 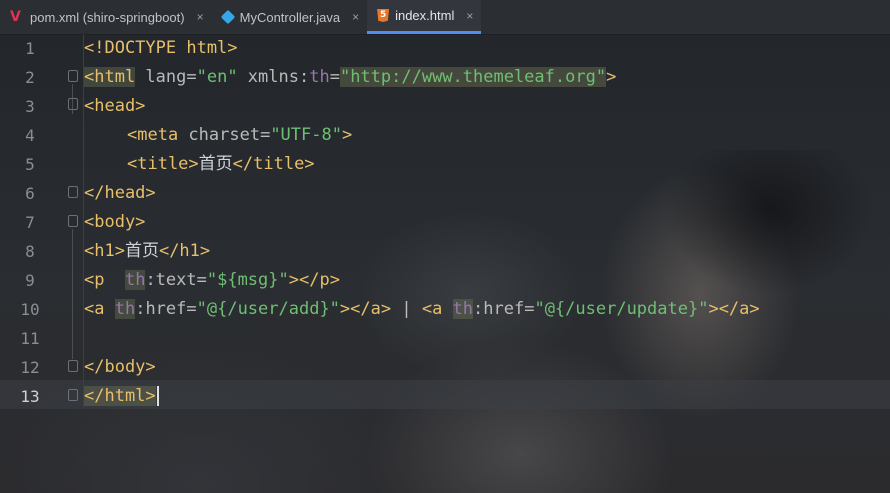 What do you see at coordinates (473, 77) in the screenshot?
I see `value-token: "http://www.themeleaf.org"` at bounding box center [473, 77].